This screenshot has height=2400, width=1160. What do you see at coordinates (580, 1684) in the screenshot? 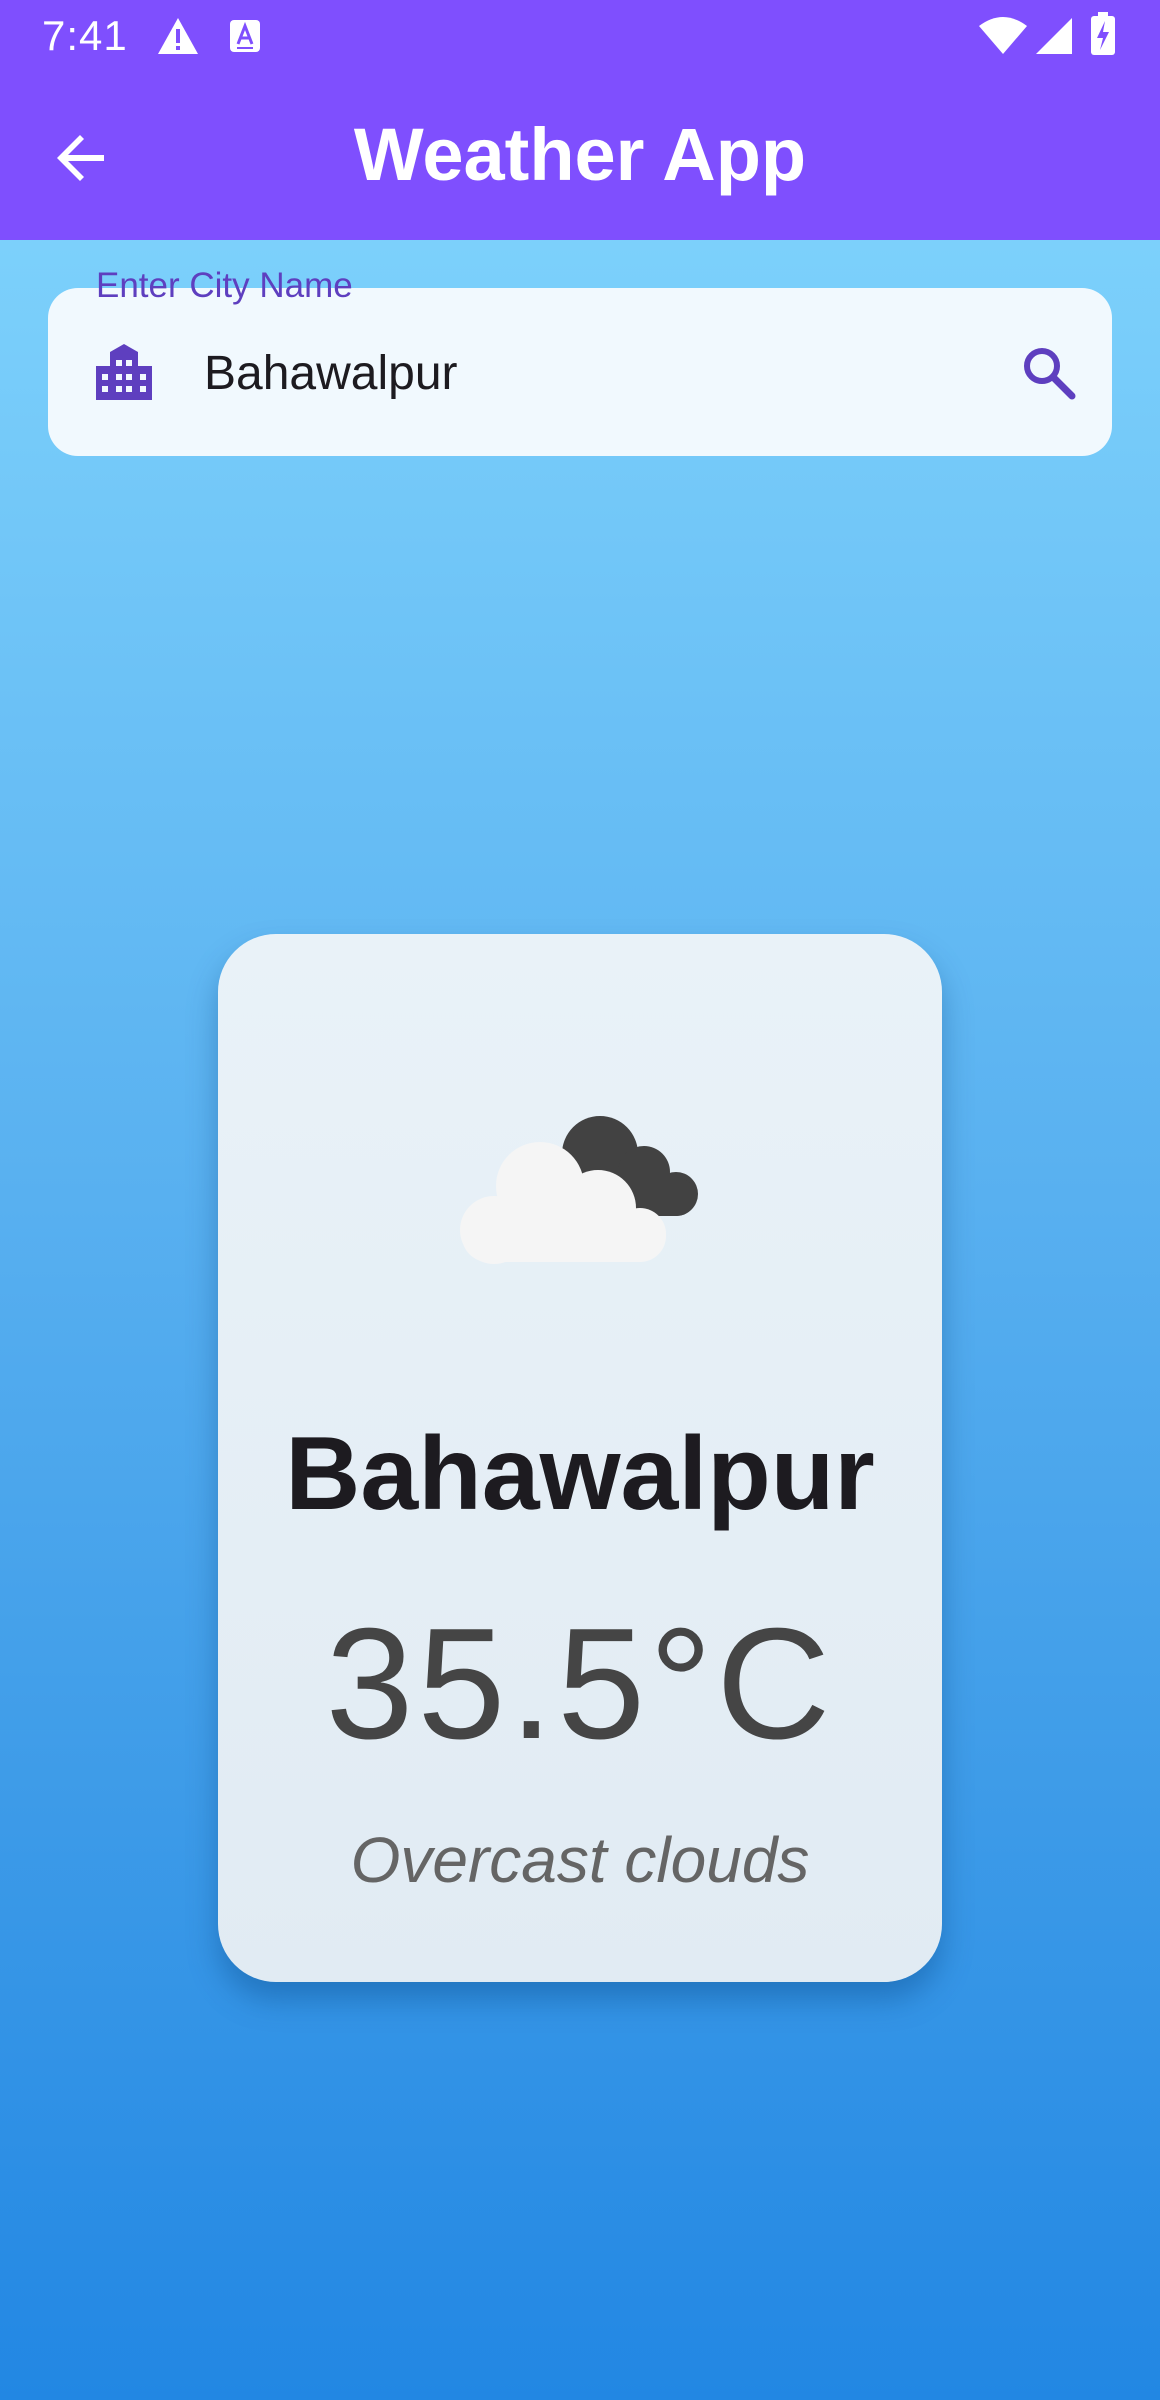
I see `temperature: 35.5°C` at bounding box center [580, 1684].